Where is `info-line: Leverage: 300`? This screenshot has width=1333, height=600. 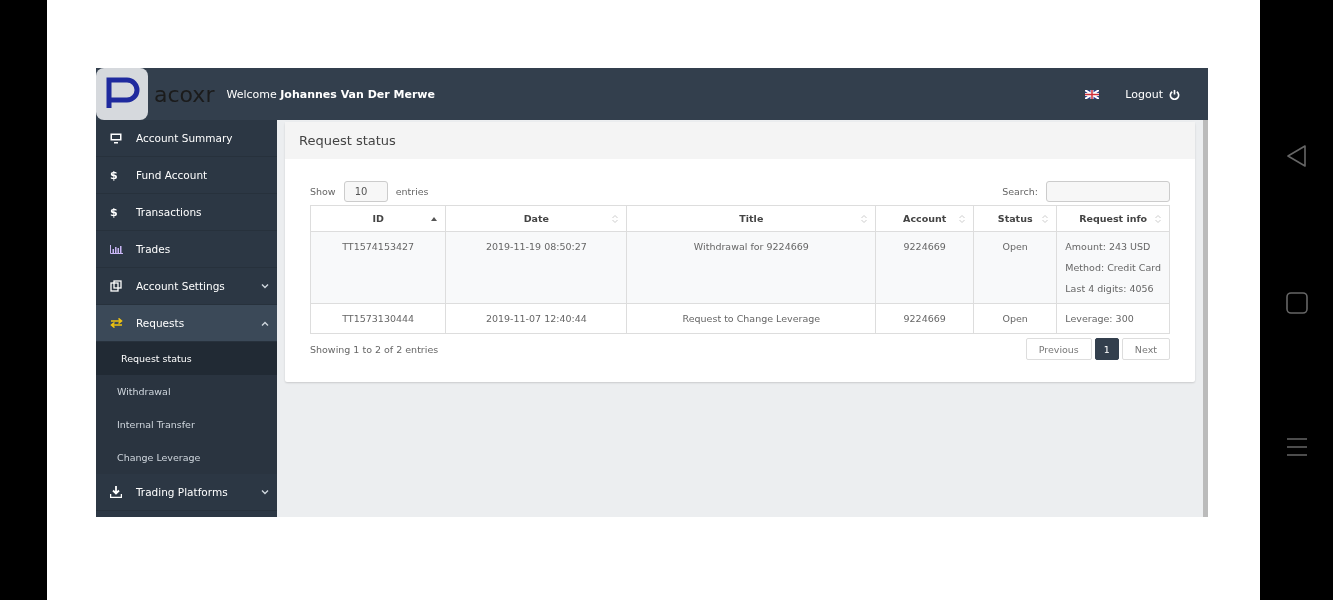
info-line: Leverage: 300 is located at coordinates (1100, 318).